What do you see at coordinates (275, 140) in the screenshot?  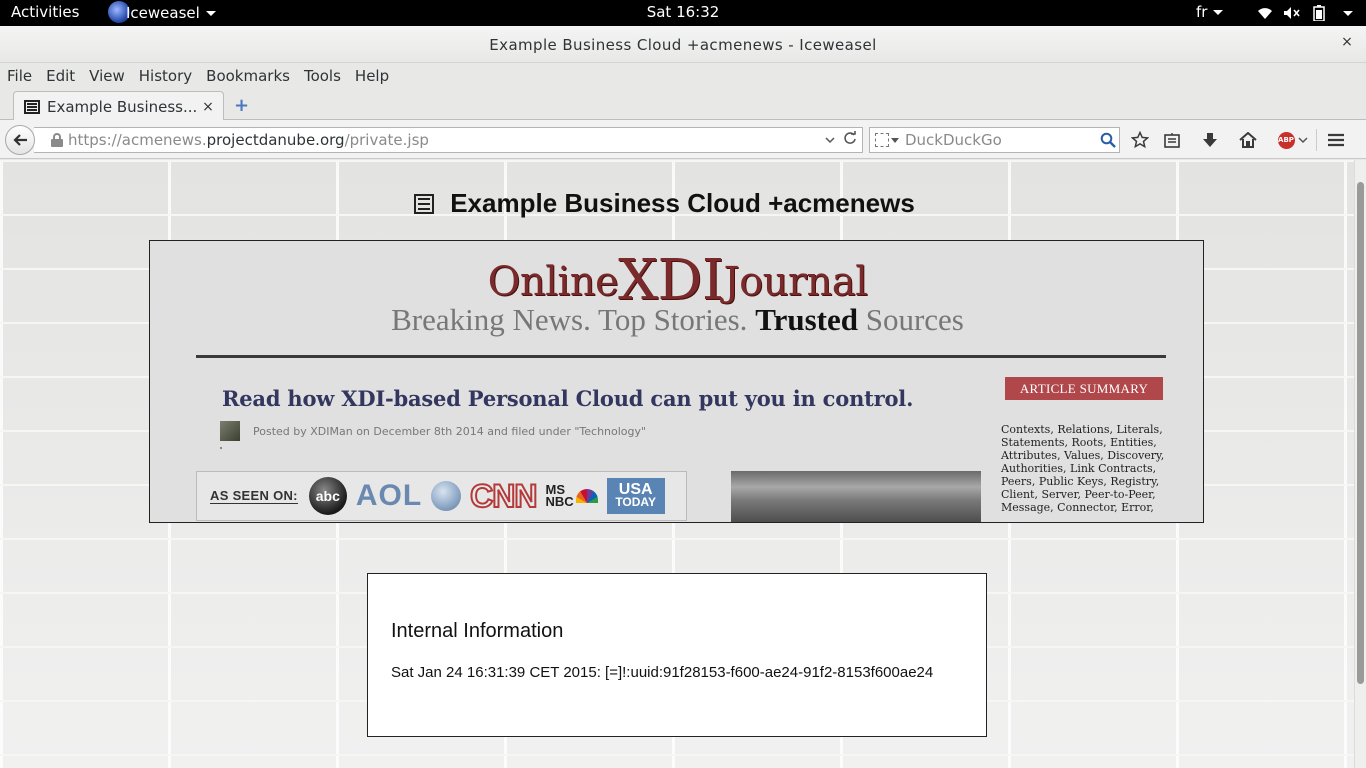 I see `url-domain: projectdanube.org` at bounding box center [275, 140].